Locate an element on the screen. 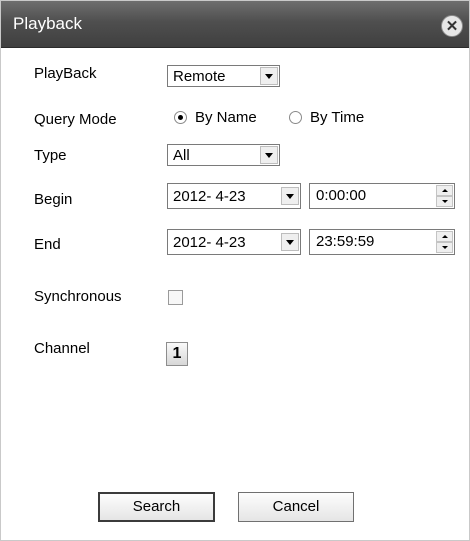 The image size is (470, 541). begin-date-value: 2012- 4-23 is located at coordinates (209, 196).